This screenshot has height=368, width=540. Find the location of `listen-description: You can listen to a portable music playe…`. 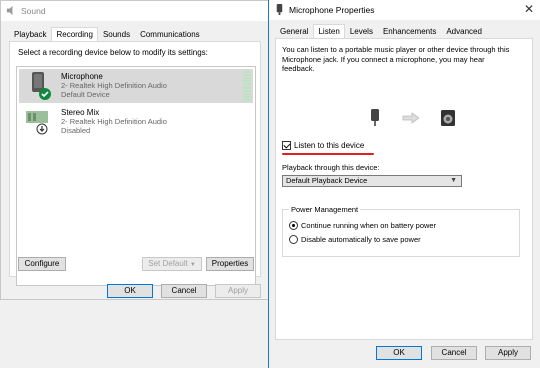

listen-description: You can listen to a portable music playe… is located at coordinates (396, 59).